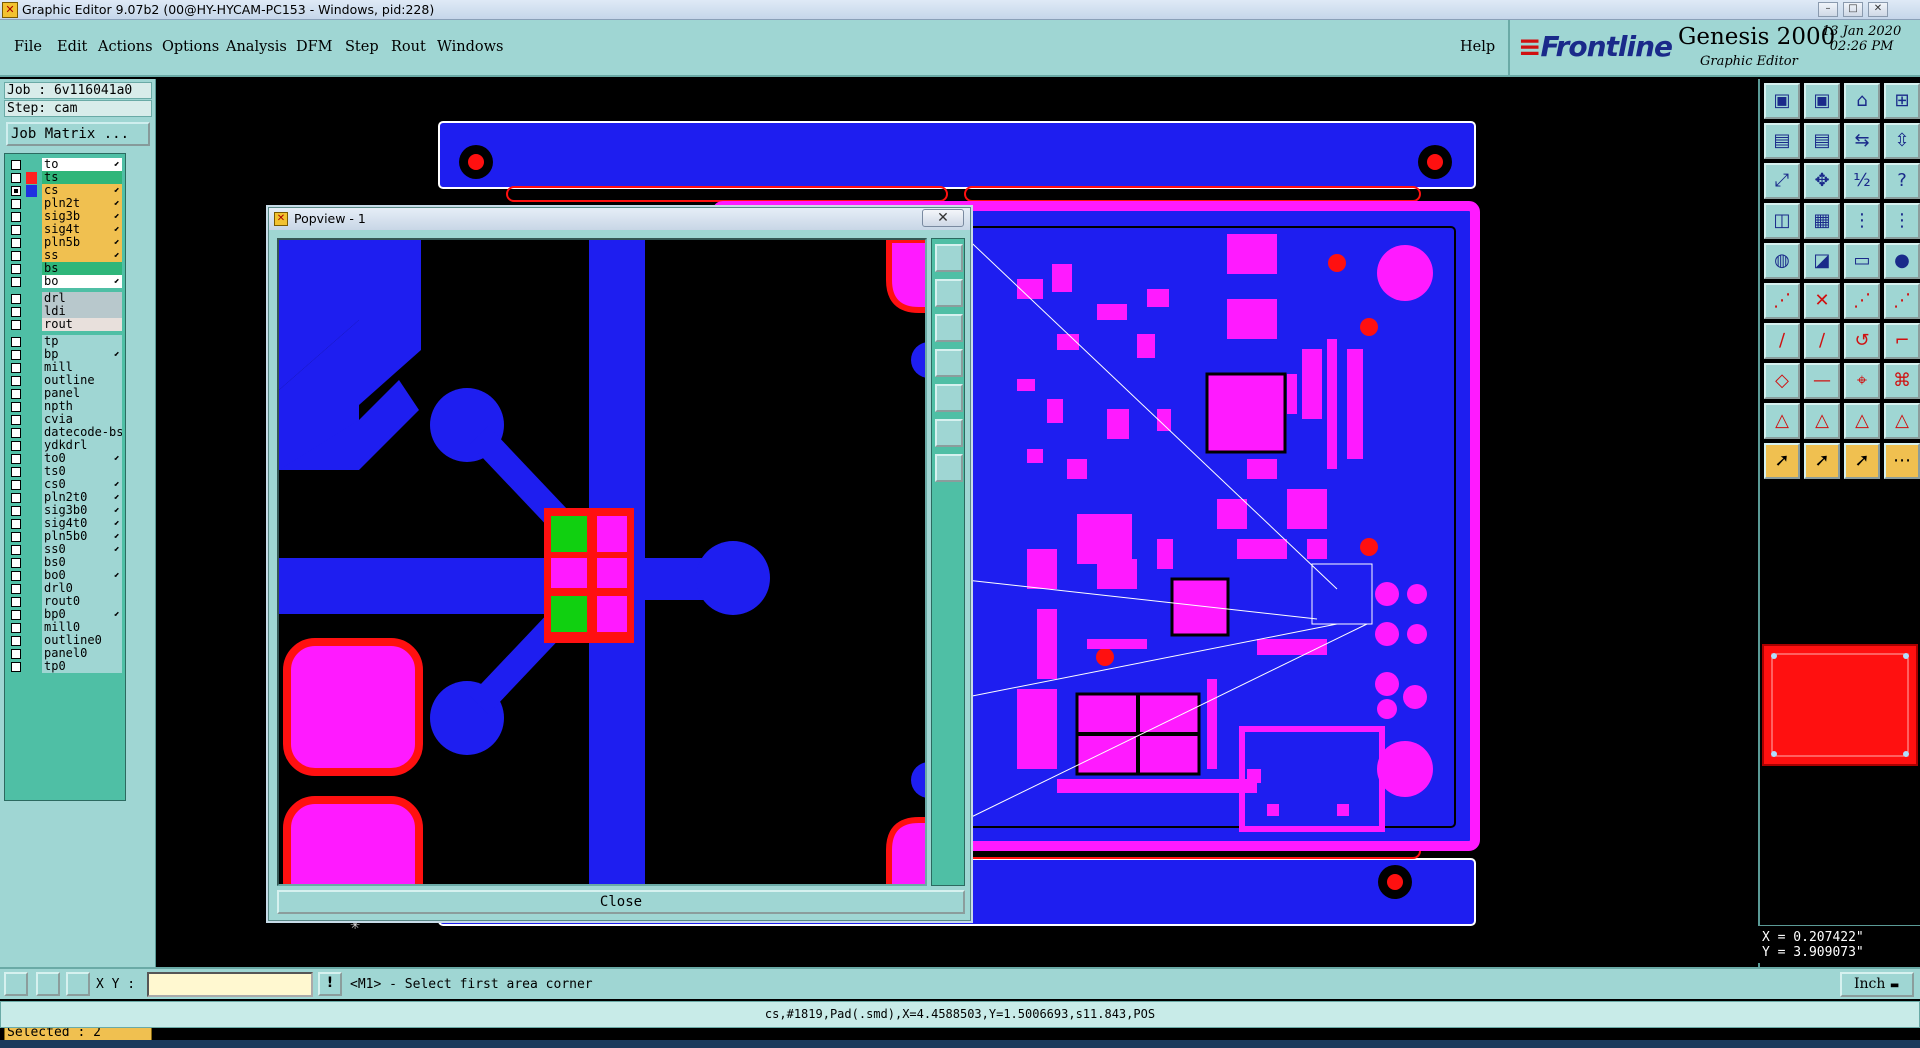 The image size is (1920, 1048). I want to click on layer-row-pln2t0: pln2t0 ⬋, so click(67, 498).